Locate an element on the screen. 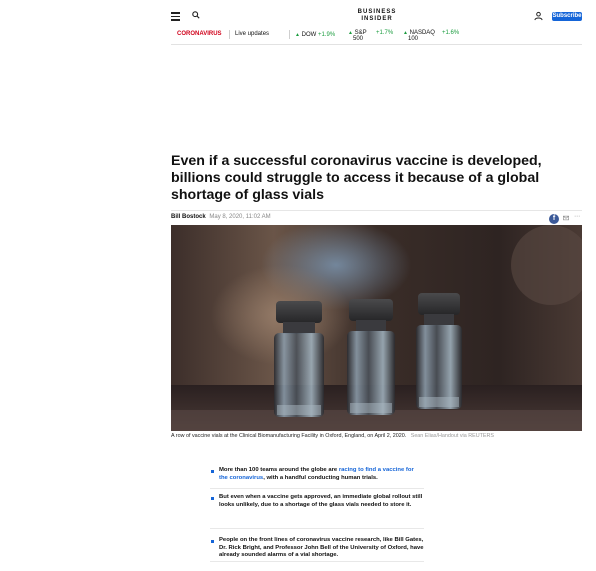 The width and height of the screenshot is (596, 571). byline: Bill Bostock May 8, 2020, 11:02 AM f ⋯ is located at coordinates (376, 217).